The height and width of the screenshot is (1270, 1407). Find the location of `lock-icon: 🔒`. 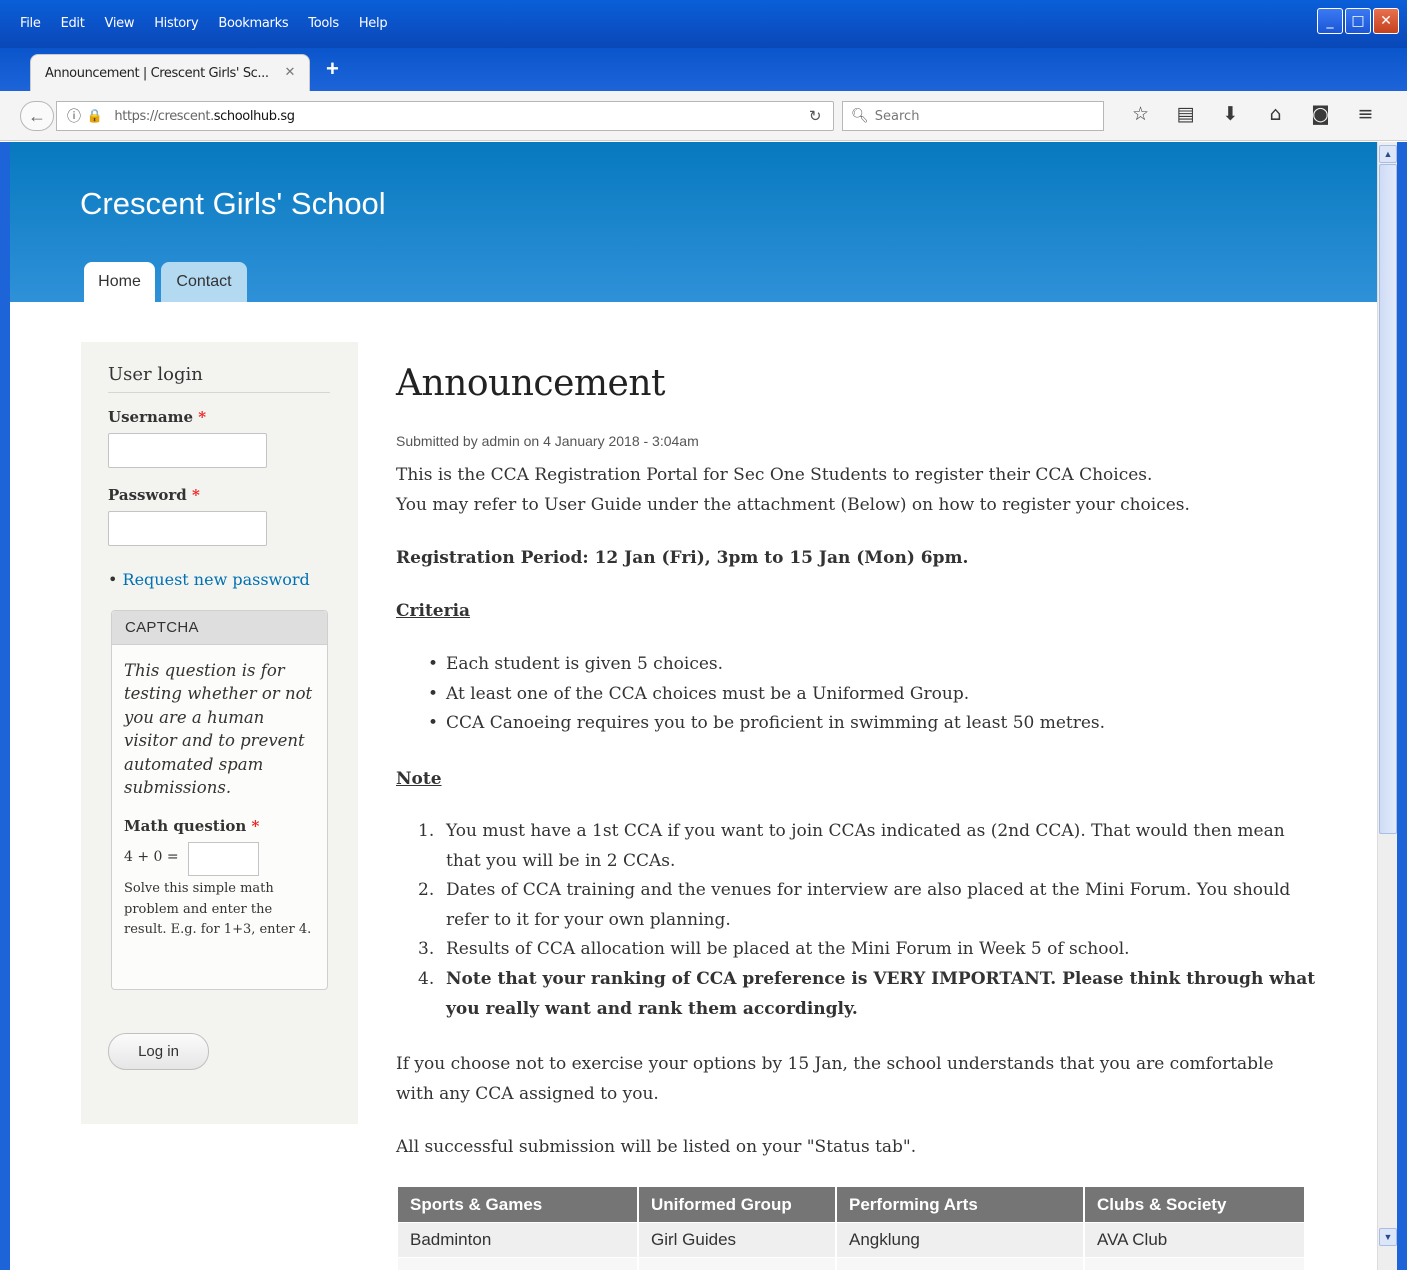

lock-icon: 🔒 is located at coordinates (94, 116).